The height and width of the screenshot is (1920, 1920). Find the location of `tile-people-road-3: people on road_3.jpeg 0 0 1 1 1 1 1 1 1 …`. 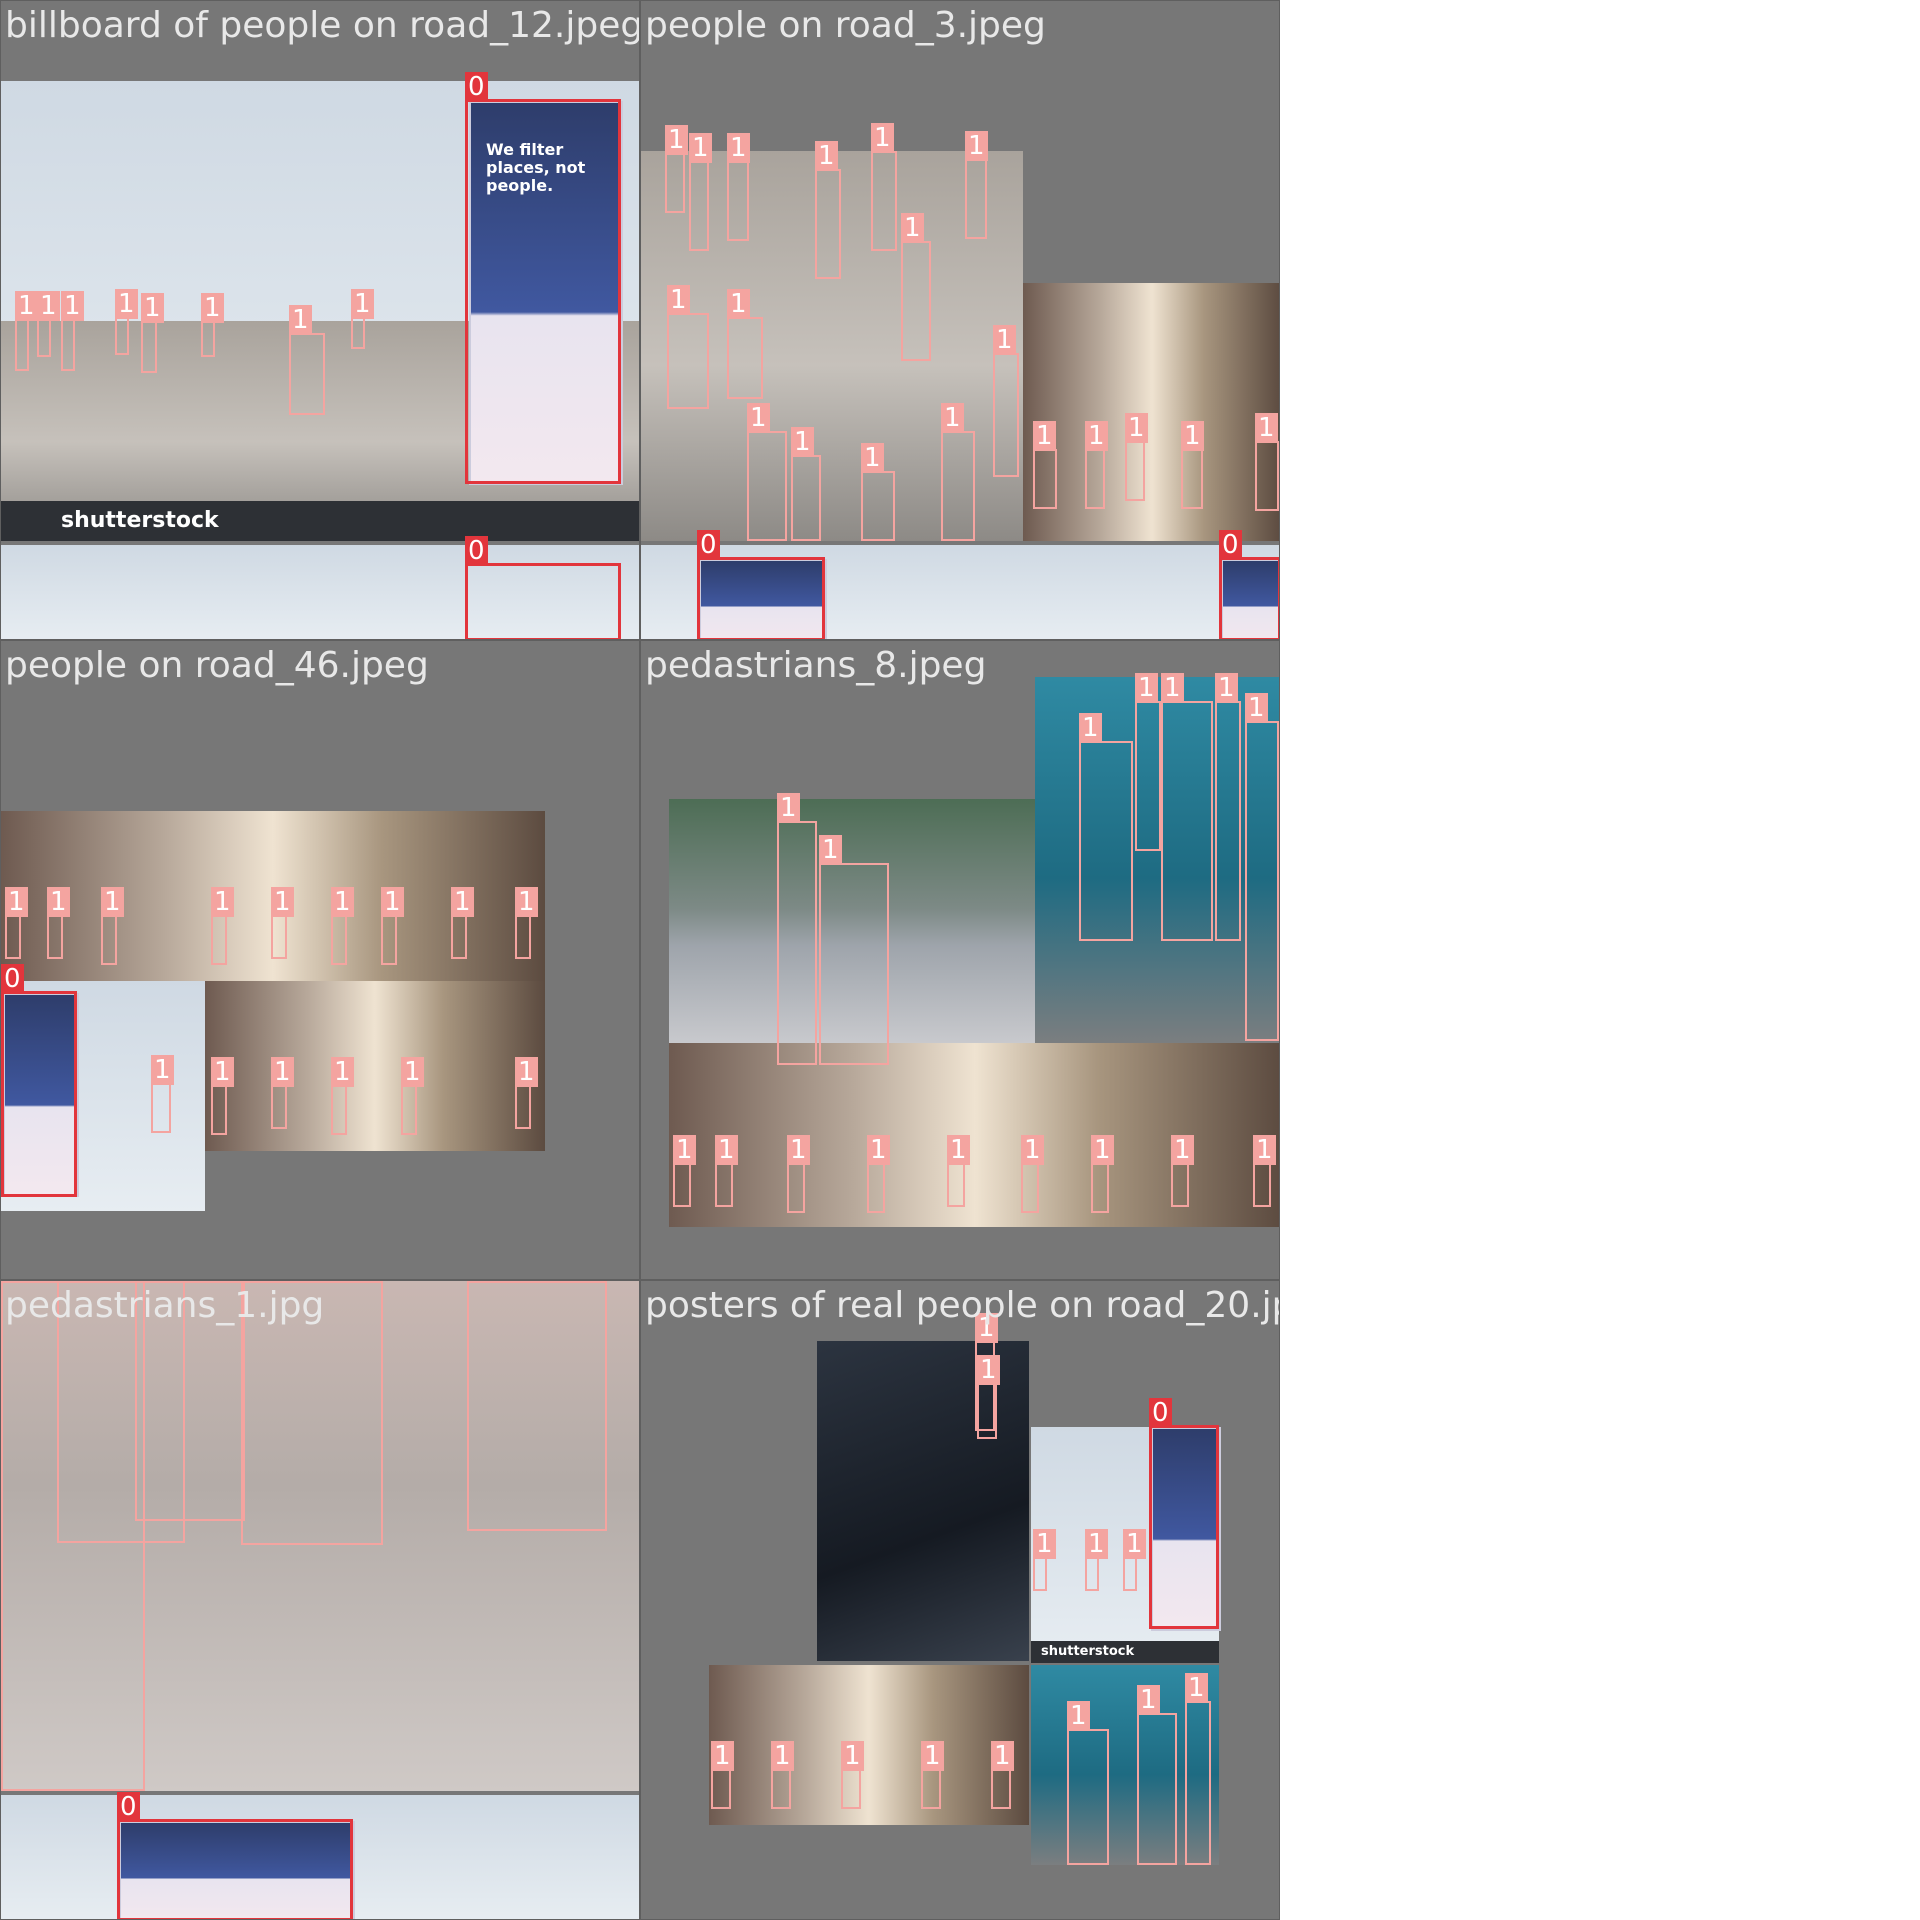

tile-people-road-3: people on road_3.jpeg 0 0 1 1 1 1 1 1 1 … is located at coordinates (960, 320).